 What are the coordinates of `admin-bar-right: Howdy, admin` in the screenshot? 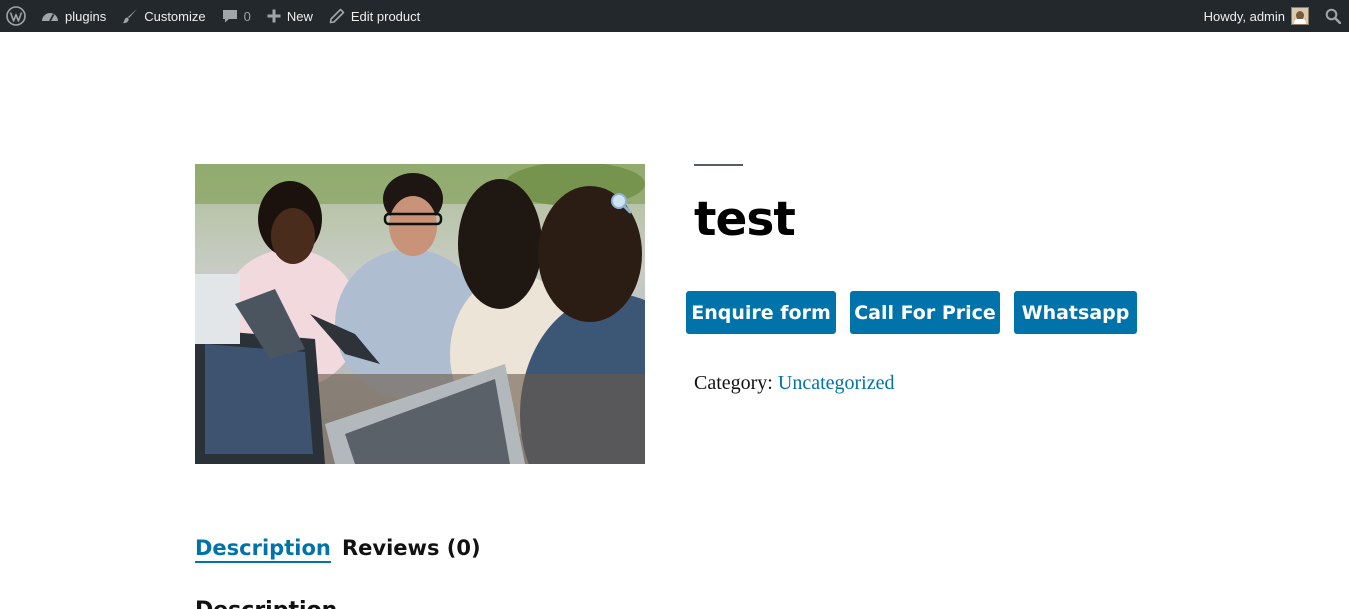 It's located at (1272, 16).